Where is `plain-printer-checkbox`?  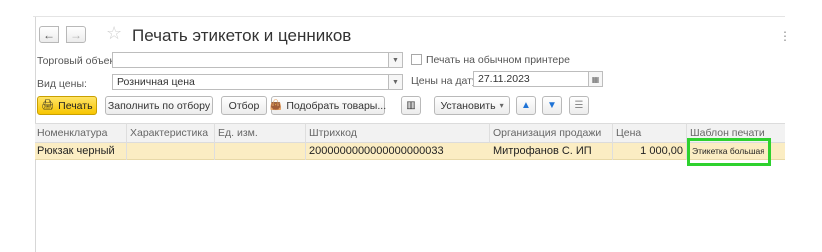
plain-printer-checkbox is located at coordinates (416, 59).